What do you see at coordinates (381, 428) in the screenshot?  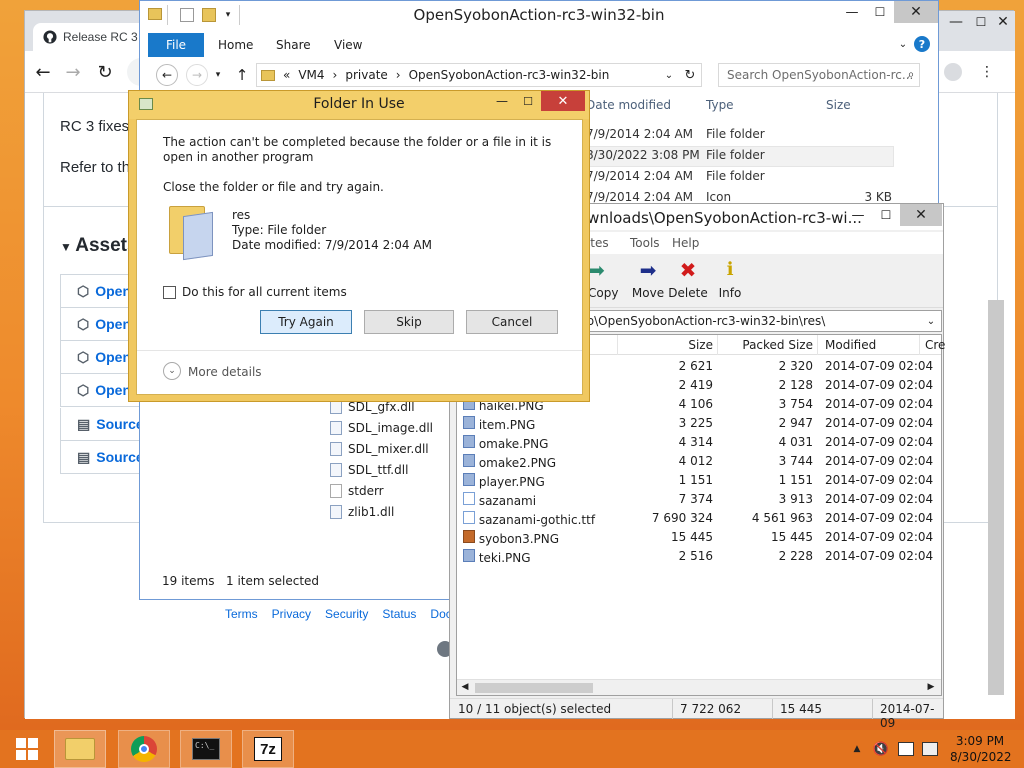 I see `list-item: SDL_image.dll` at bounding box center [381, 428].